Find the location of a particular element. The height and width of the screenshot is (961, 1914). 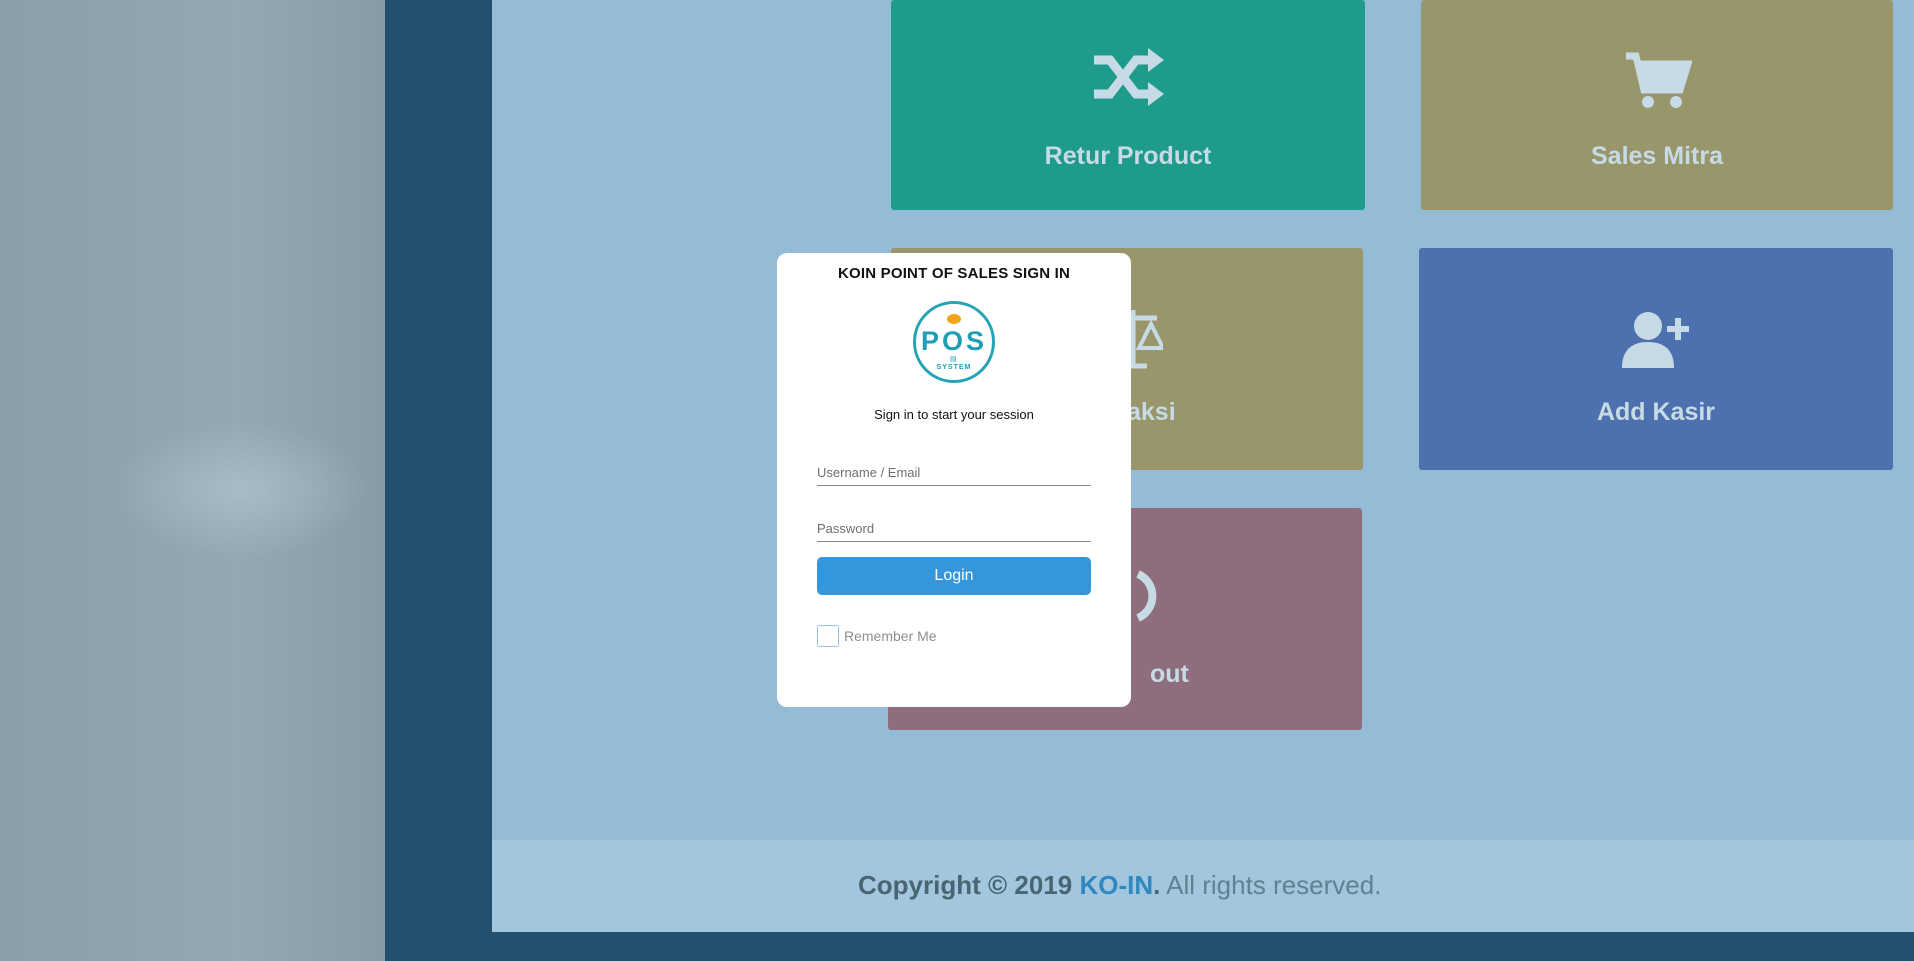

copyright-text: Copyright © 2019 is located at coordinates (969, 885).